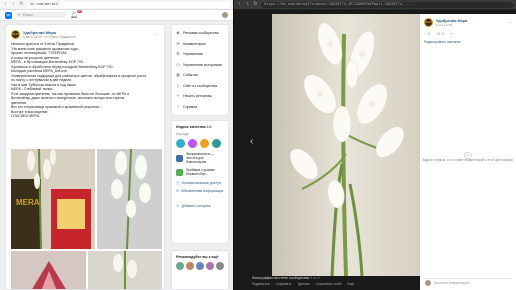 The image size is (516, 290). Describe the element at coordinates (427, 34) in the screenshot. I see `like-button: ♡ 6` at that location.